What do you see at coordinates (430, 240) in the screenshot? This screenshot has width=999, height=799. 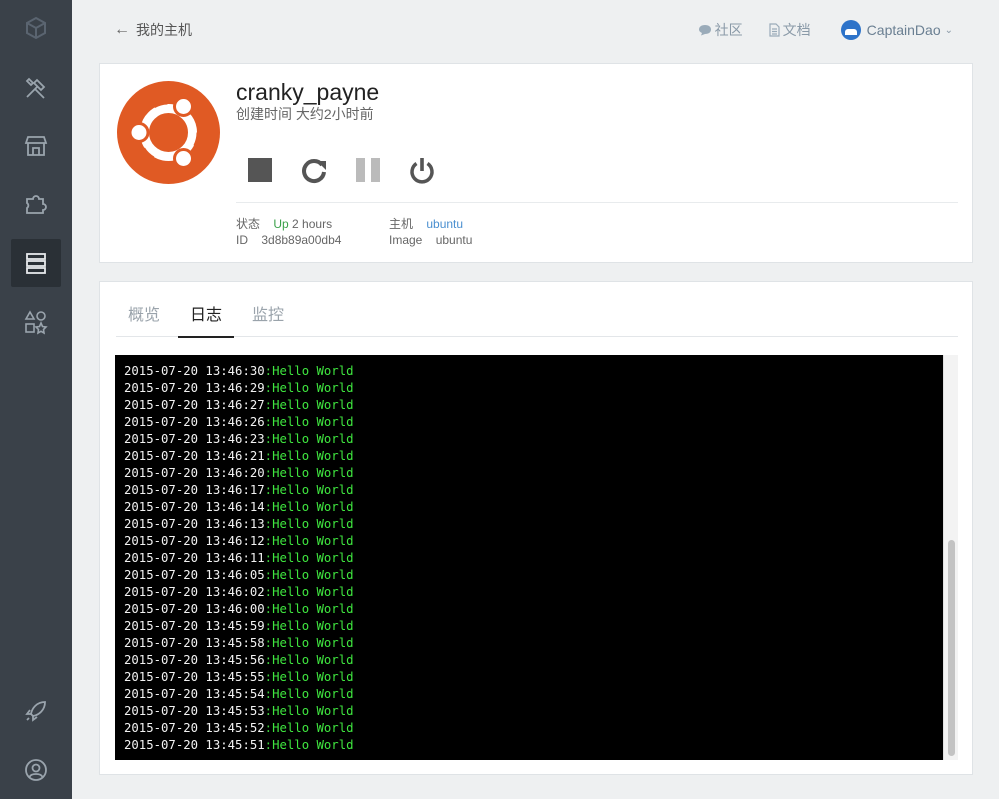 I see `image-row: Image ubuntu` at bounding box center [430, 240].